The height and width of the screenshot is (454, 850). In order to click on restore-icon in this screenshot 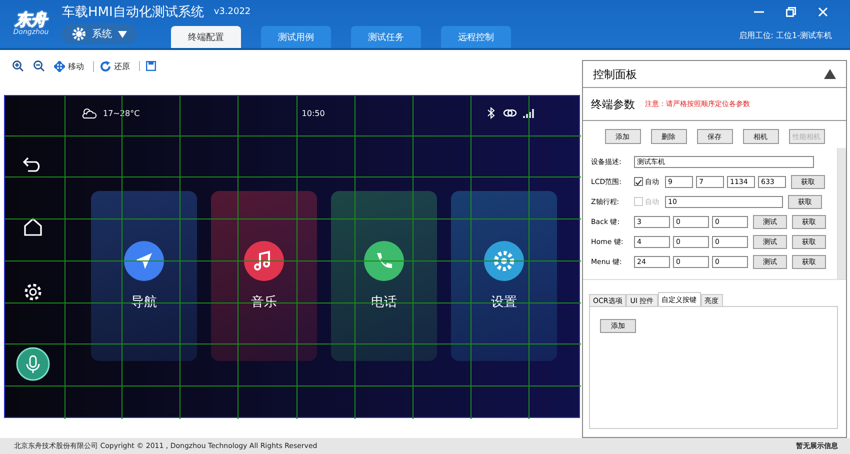, I will do `click(791, 11)`.